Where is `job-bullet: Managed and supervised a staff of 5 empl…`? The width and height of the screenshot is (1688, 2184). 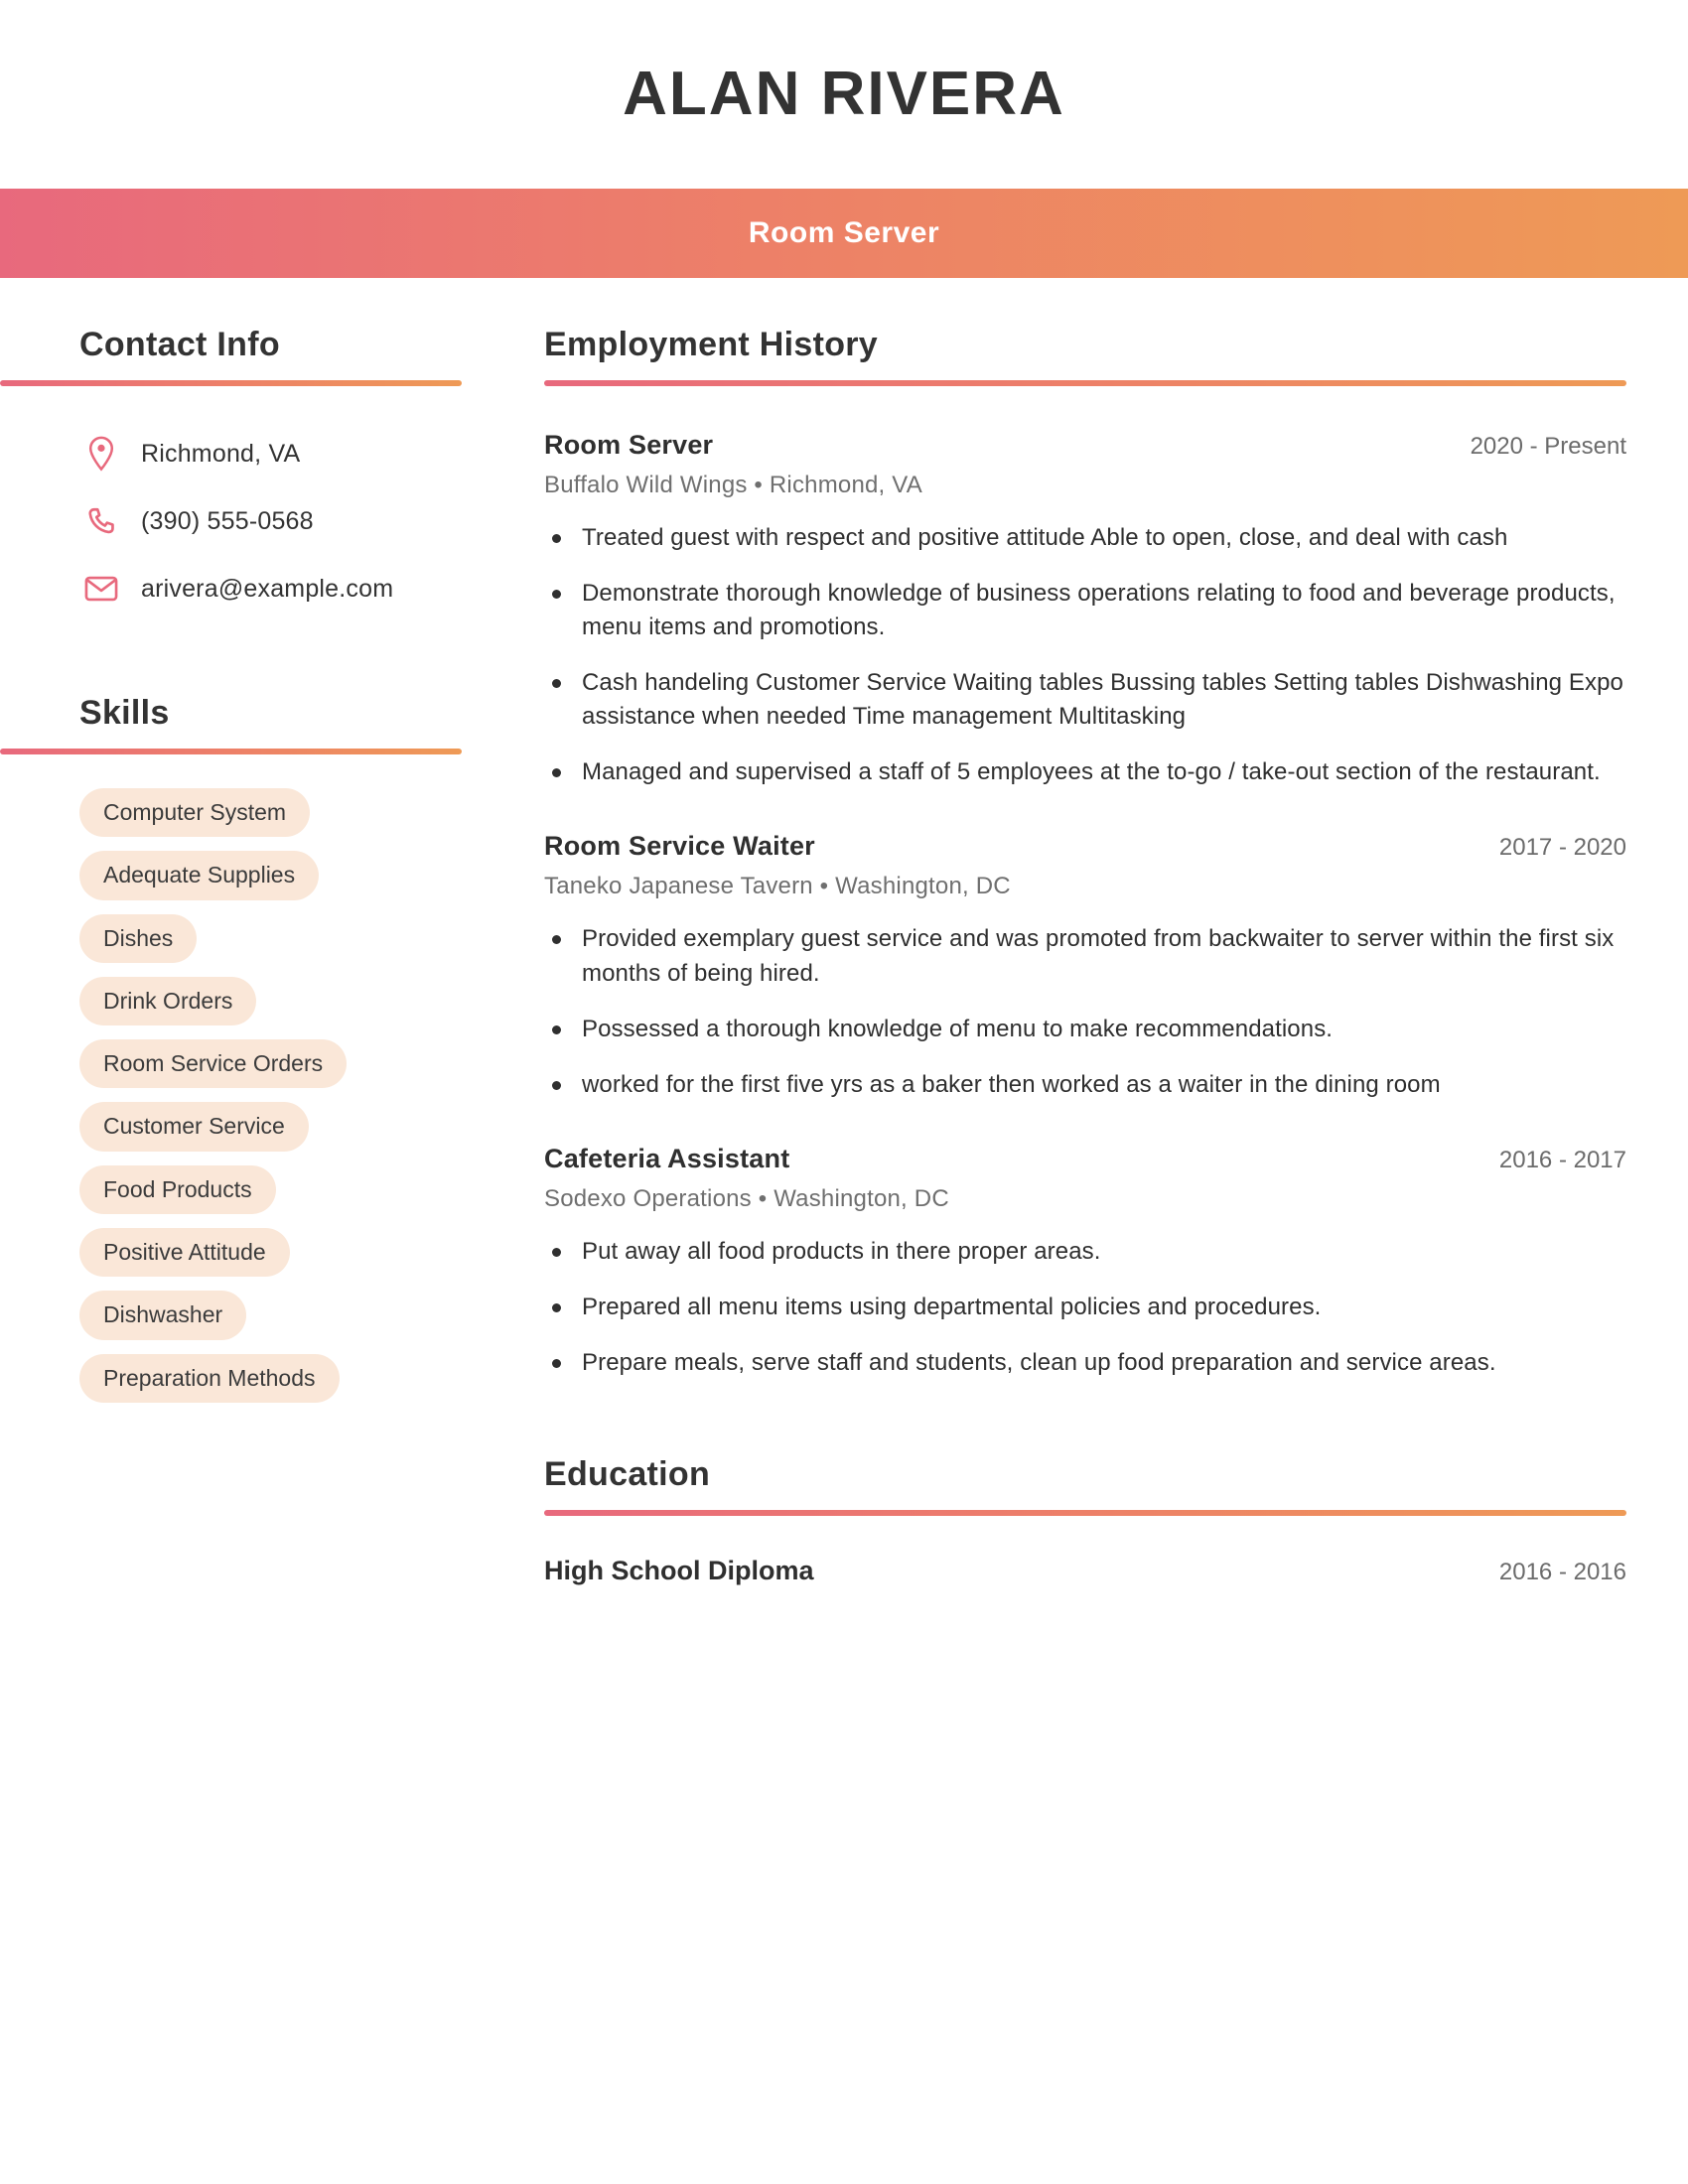
job-bullet: Managed and supervised a staff of 5 empl… is located at coordinates (1085, 772).